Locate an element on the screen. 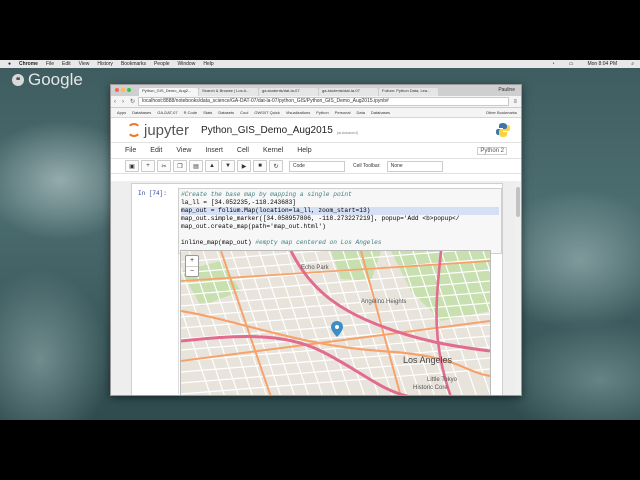 This screenshot has width=640, height=480. battery-icon: ▭ is located at coordinates (571, 64).